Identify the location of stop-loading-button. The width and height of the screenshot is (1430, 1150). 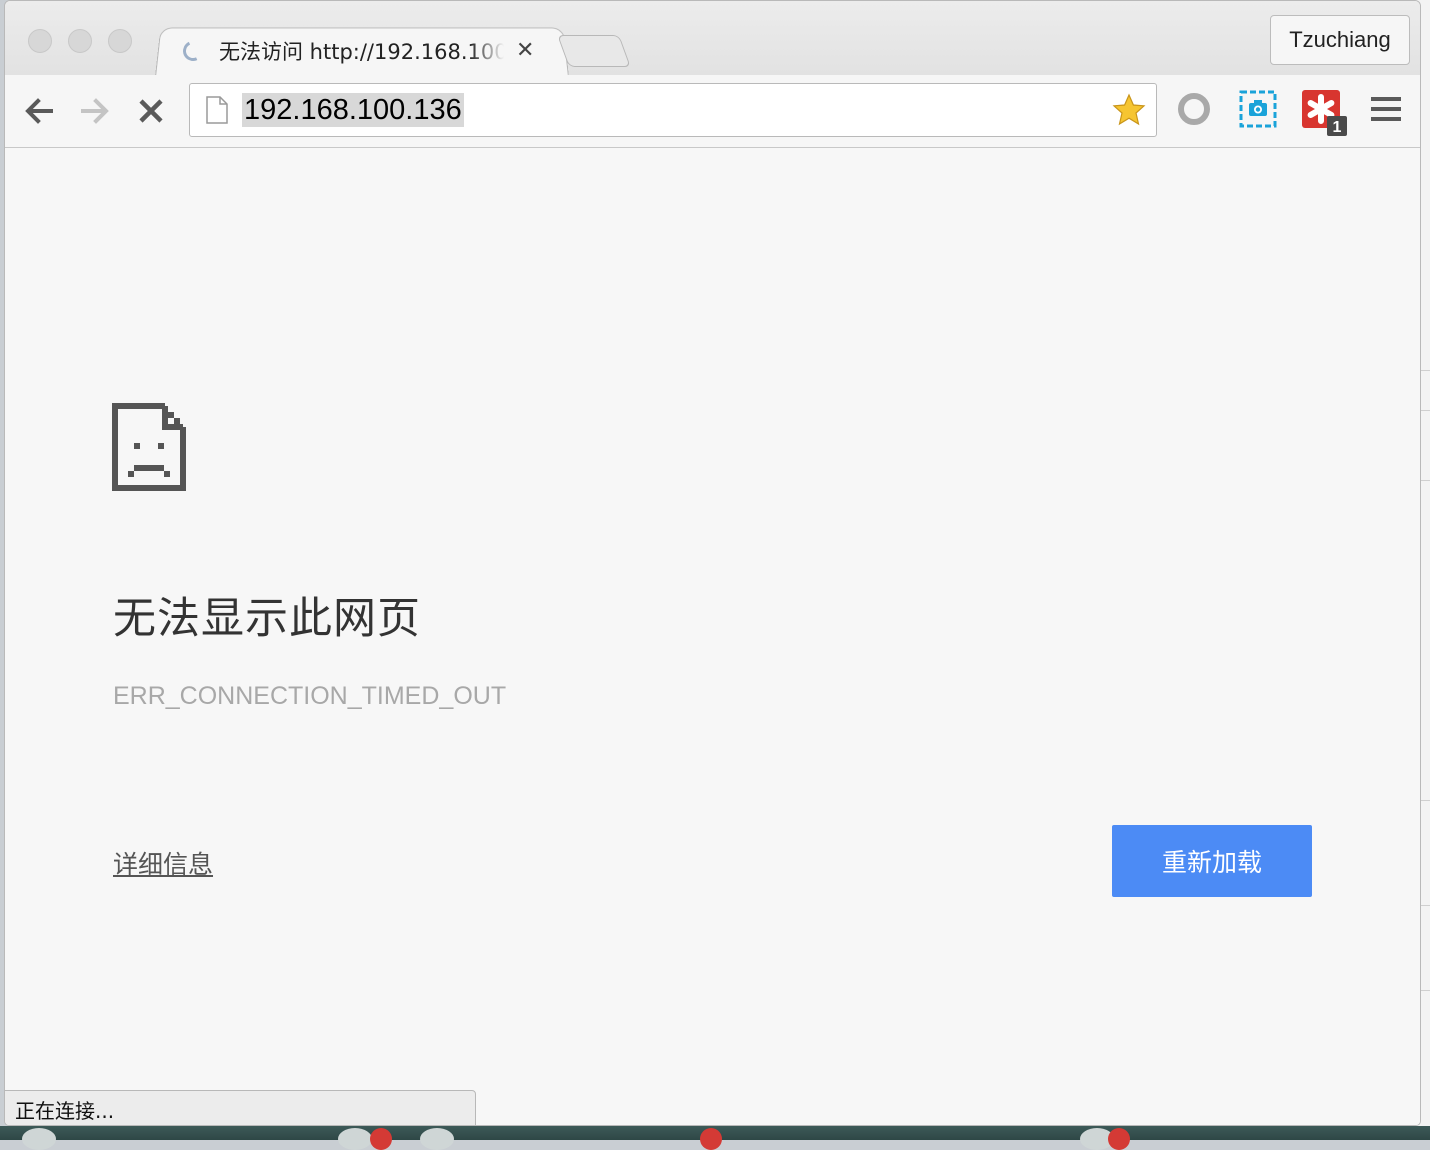
(151, 111).